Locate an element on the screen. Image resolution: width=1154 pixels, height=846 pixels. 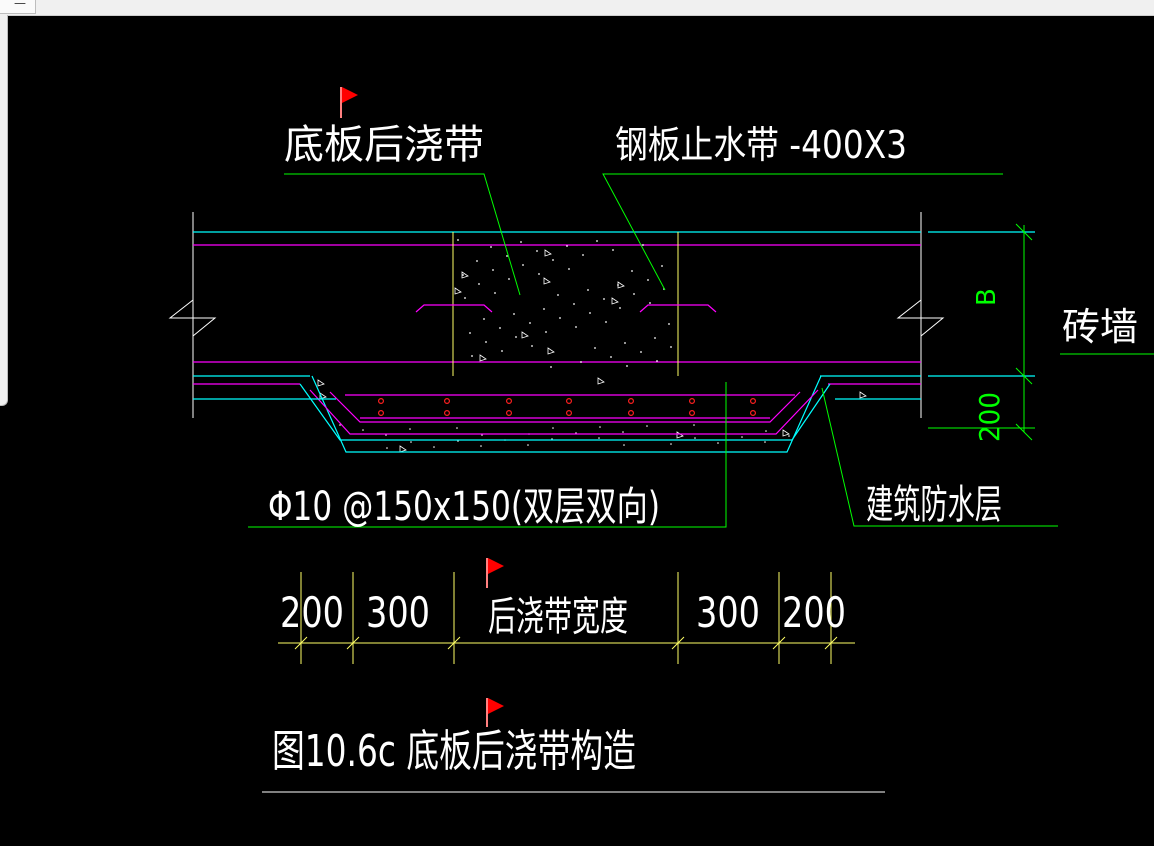
slab-surface-lines is located at coordinates (614, 315).